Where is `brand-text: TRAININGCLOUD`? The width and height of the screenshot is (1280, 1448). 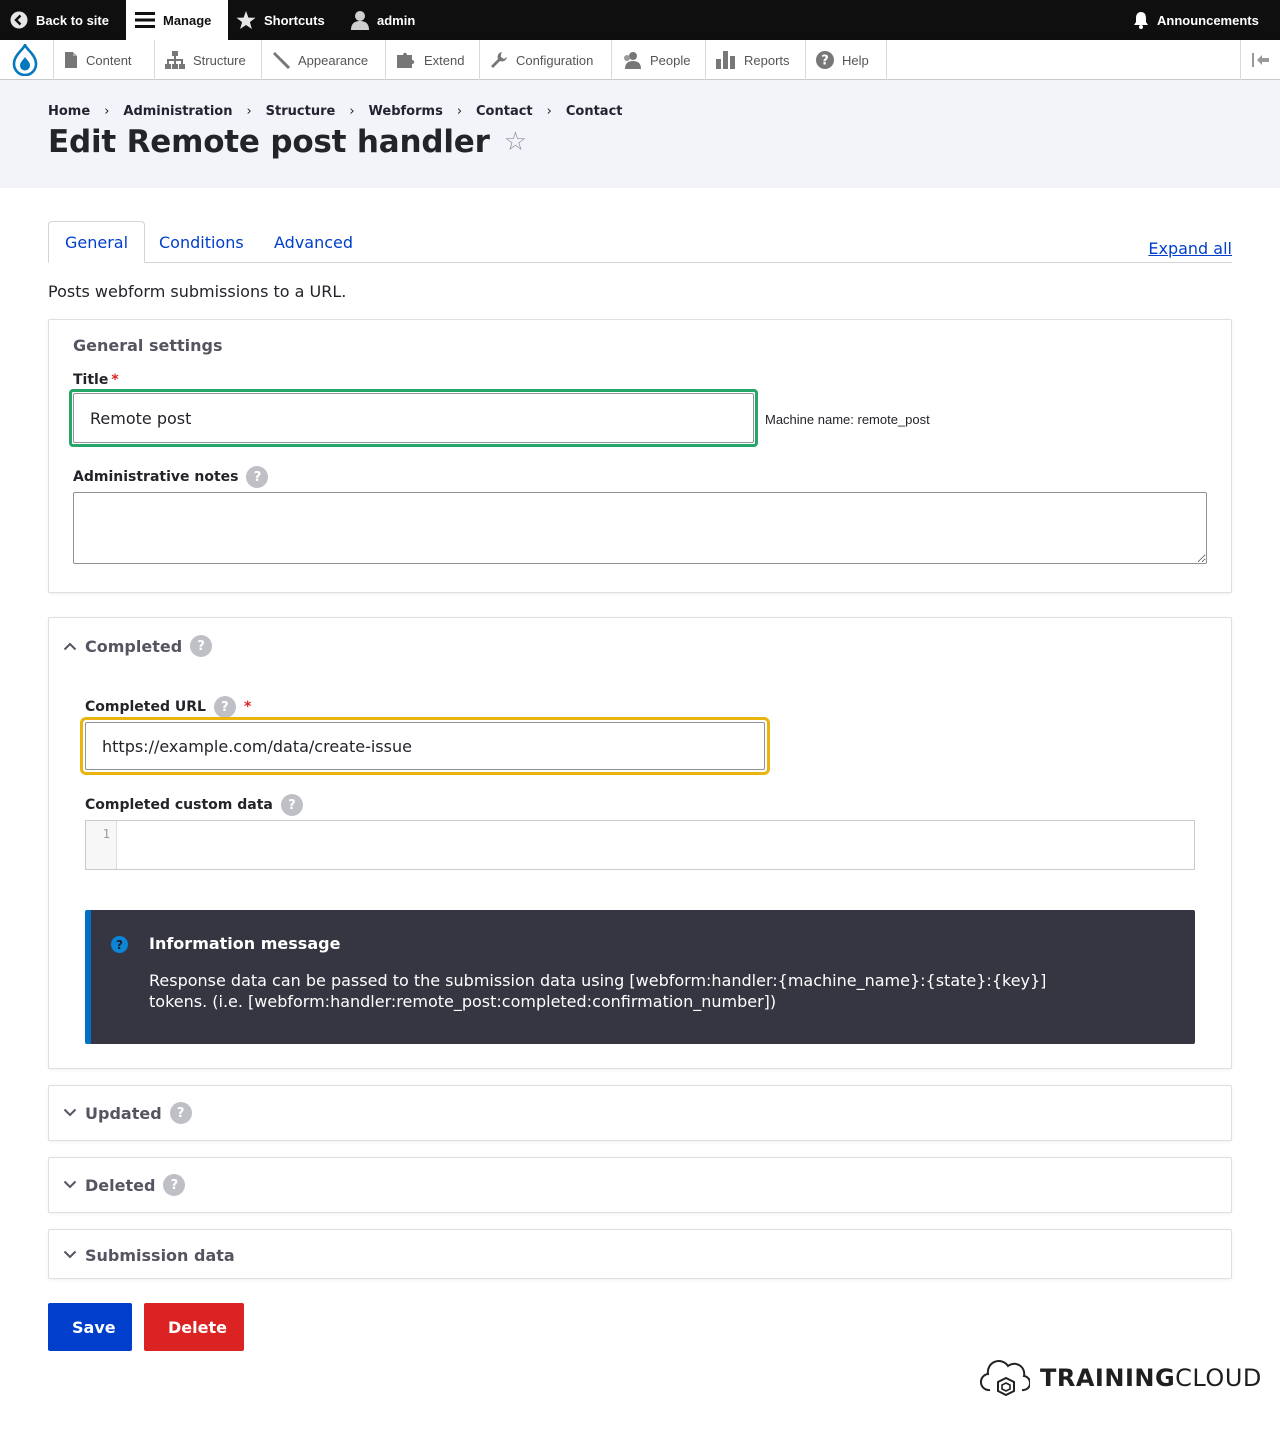 brand-text: TRAININGCLOUD is located at coordinates (1151, 1378).